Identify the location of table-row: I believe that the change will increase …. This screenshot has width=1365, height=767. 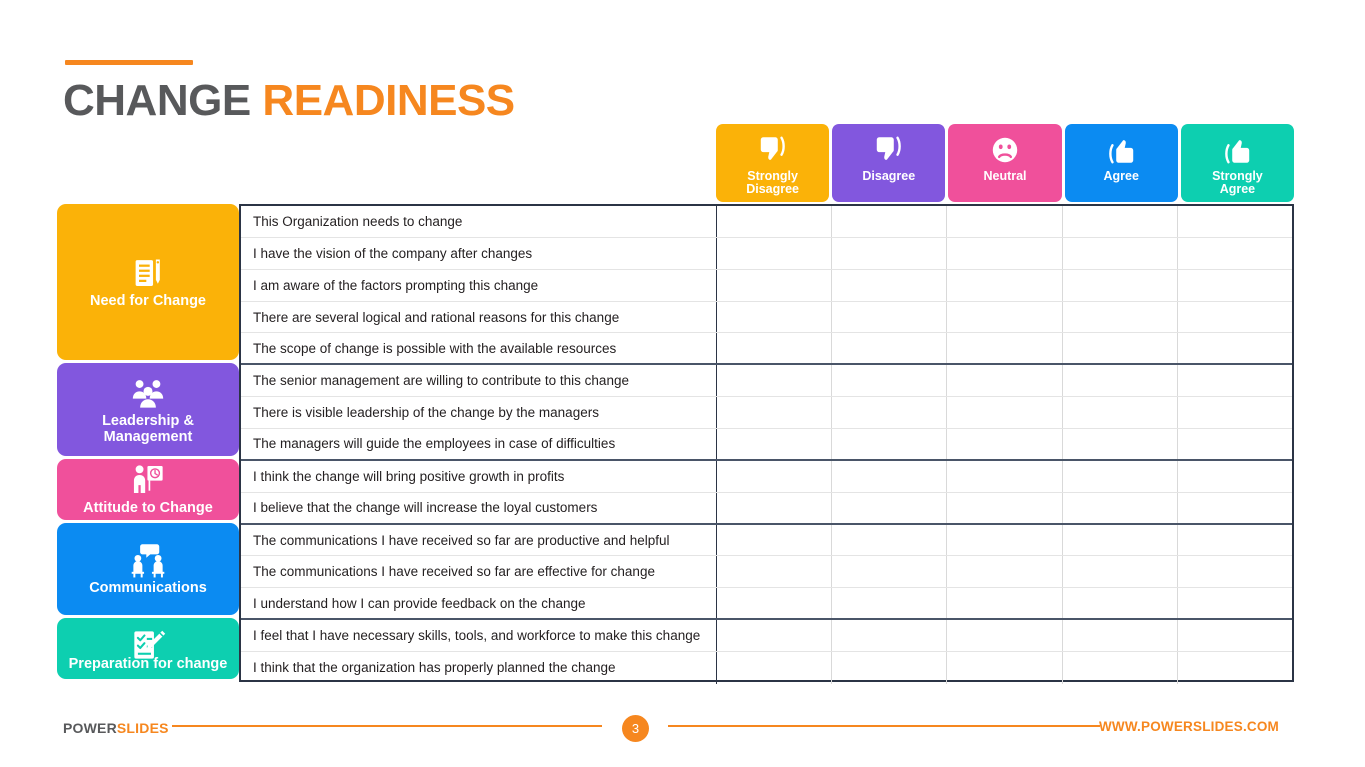
(766, 508).